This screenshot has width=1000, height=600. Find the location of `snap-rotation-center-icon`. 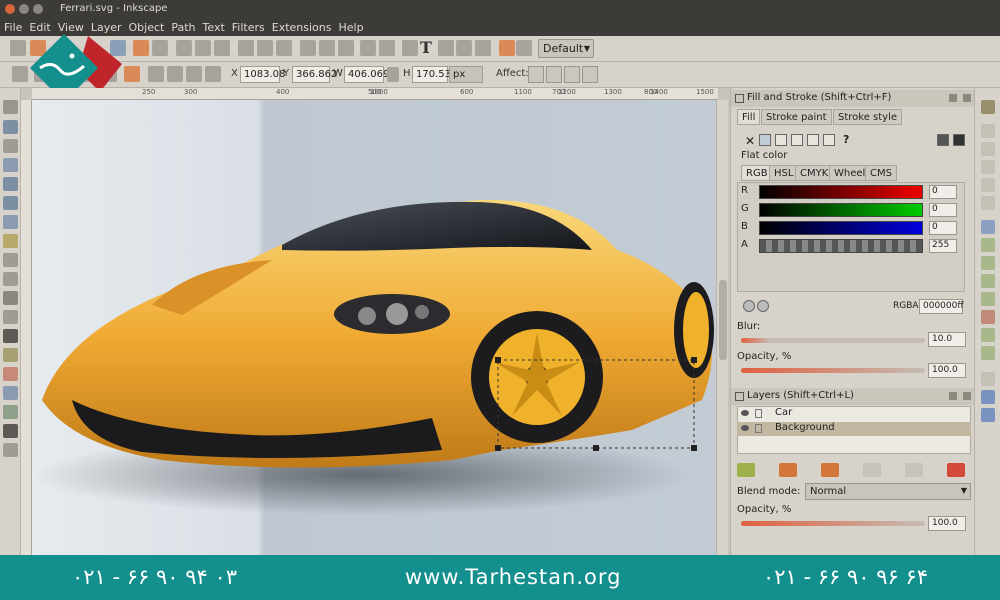

snap-rotation-center-icon is located at coordinates (988, 353).